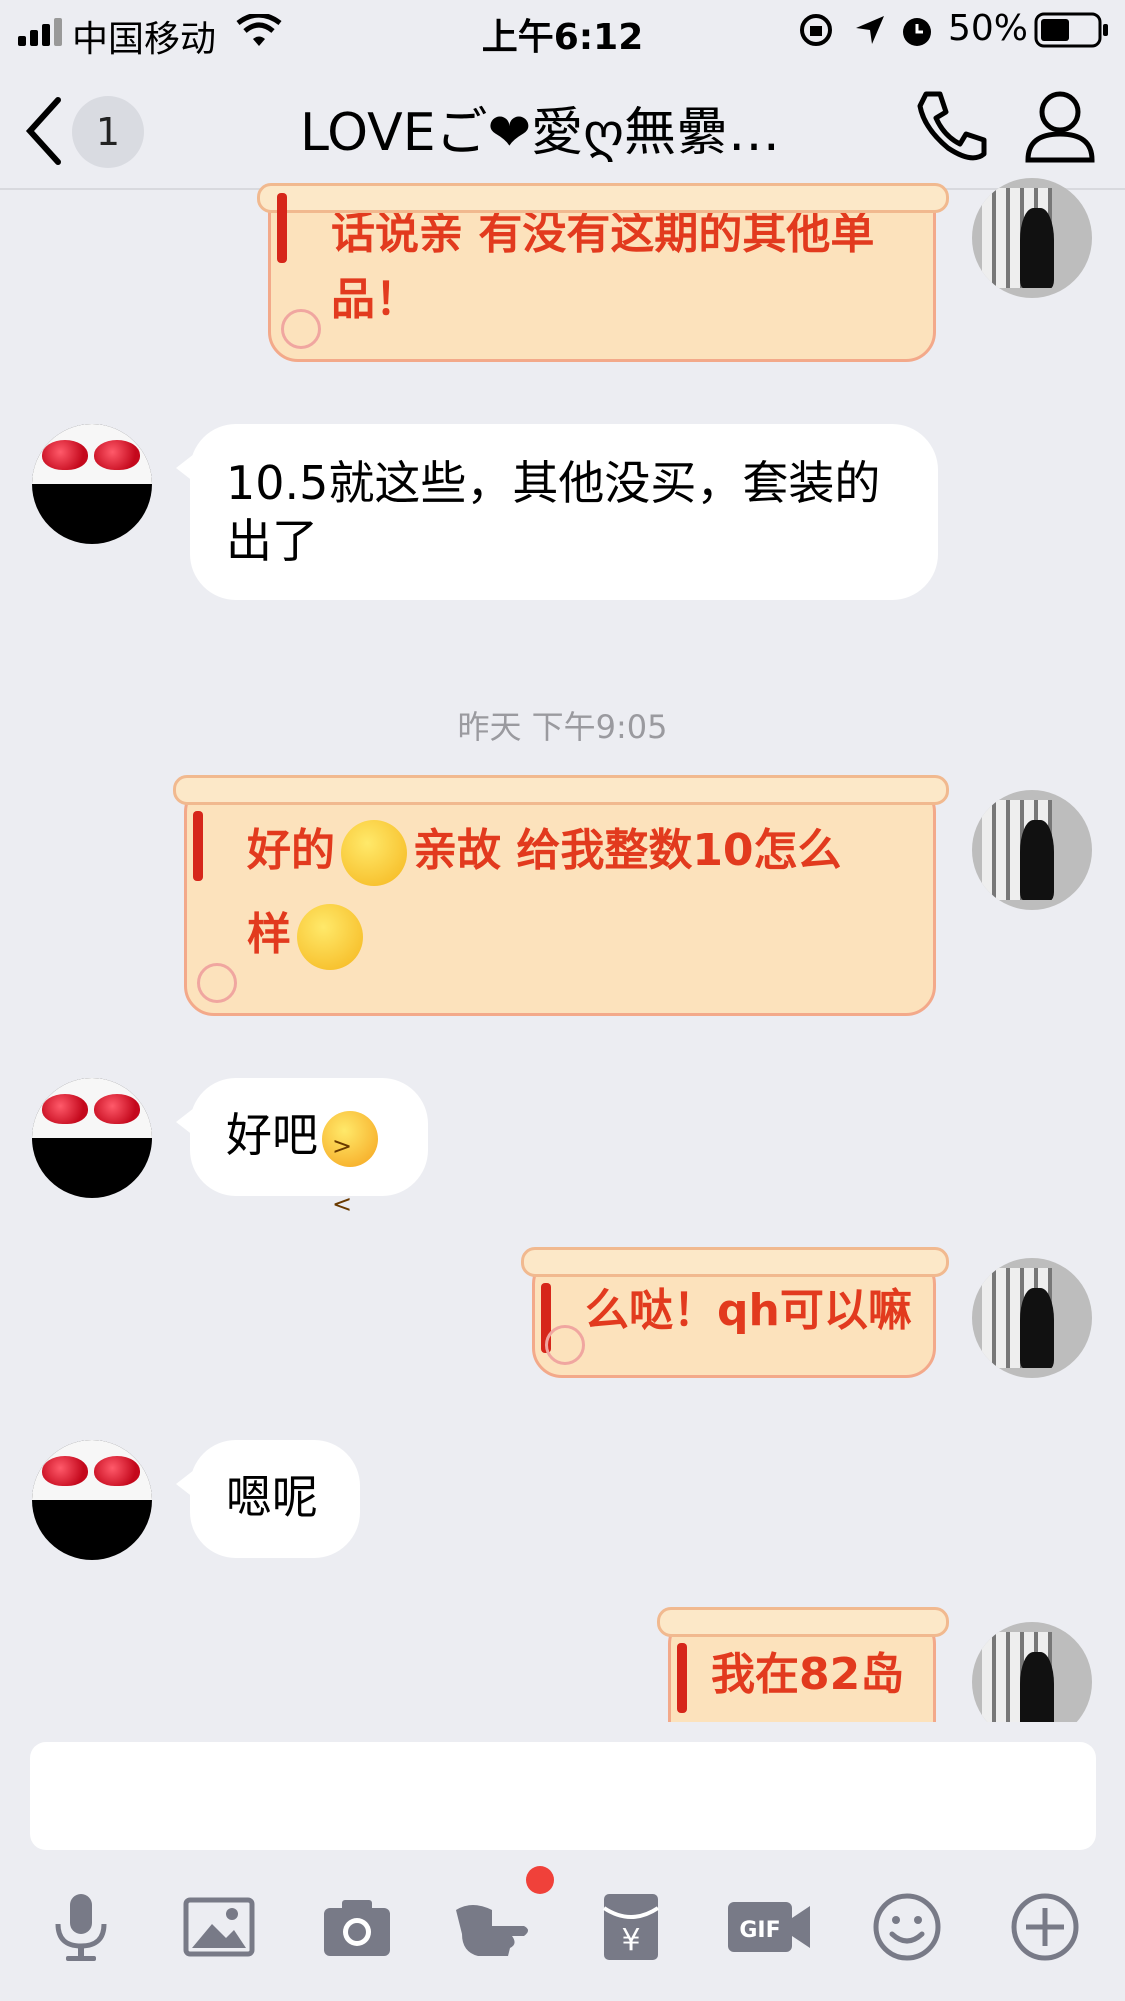  I want to click on back-chevron-icon, so click(43, 131).